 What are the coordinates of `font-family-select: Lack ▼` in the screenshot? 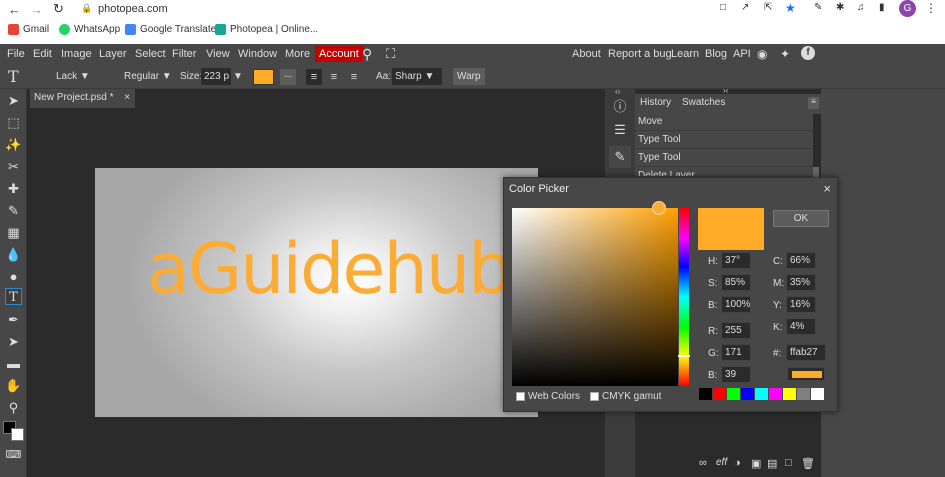 It's located at (73, 76).